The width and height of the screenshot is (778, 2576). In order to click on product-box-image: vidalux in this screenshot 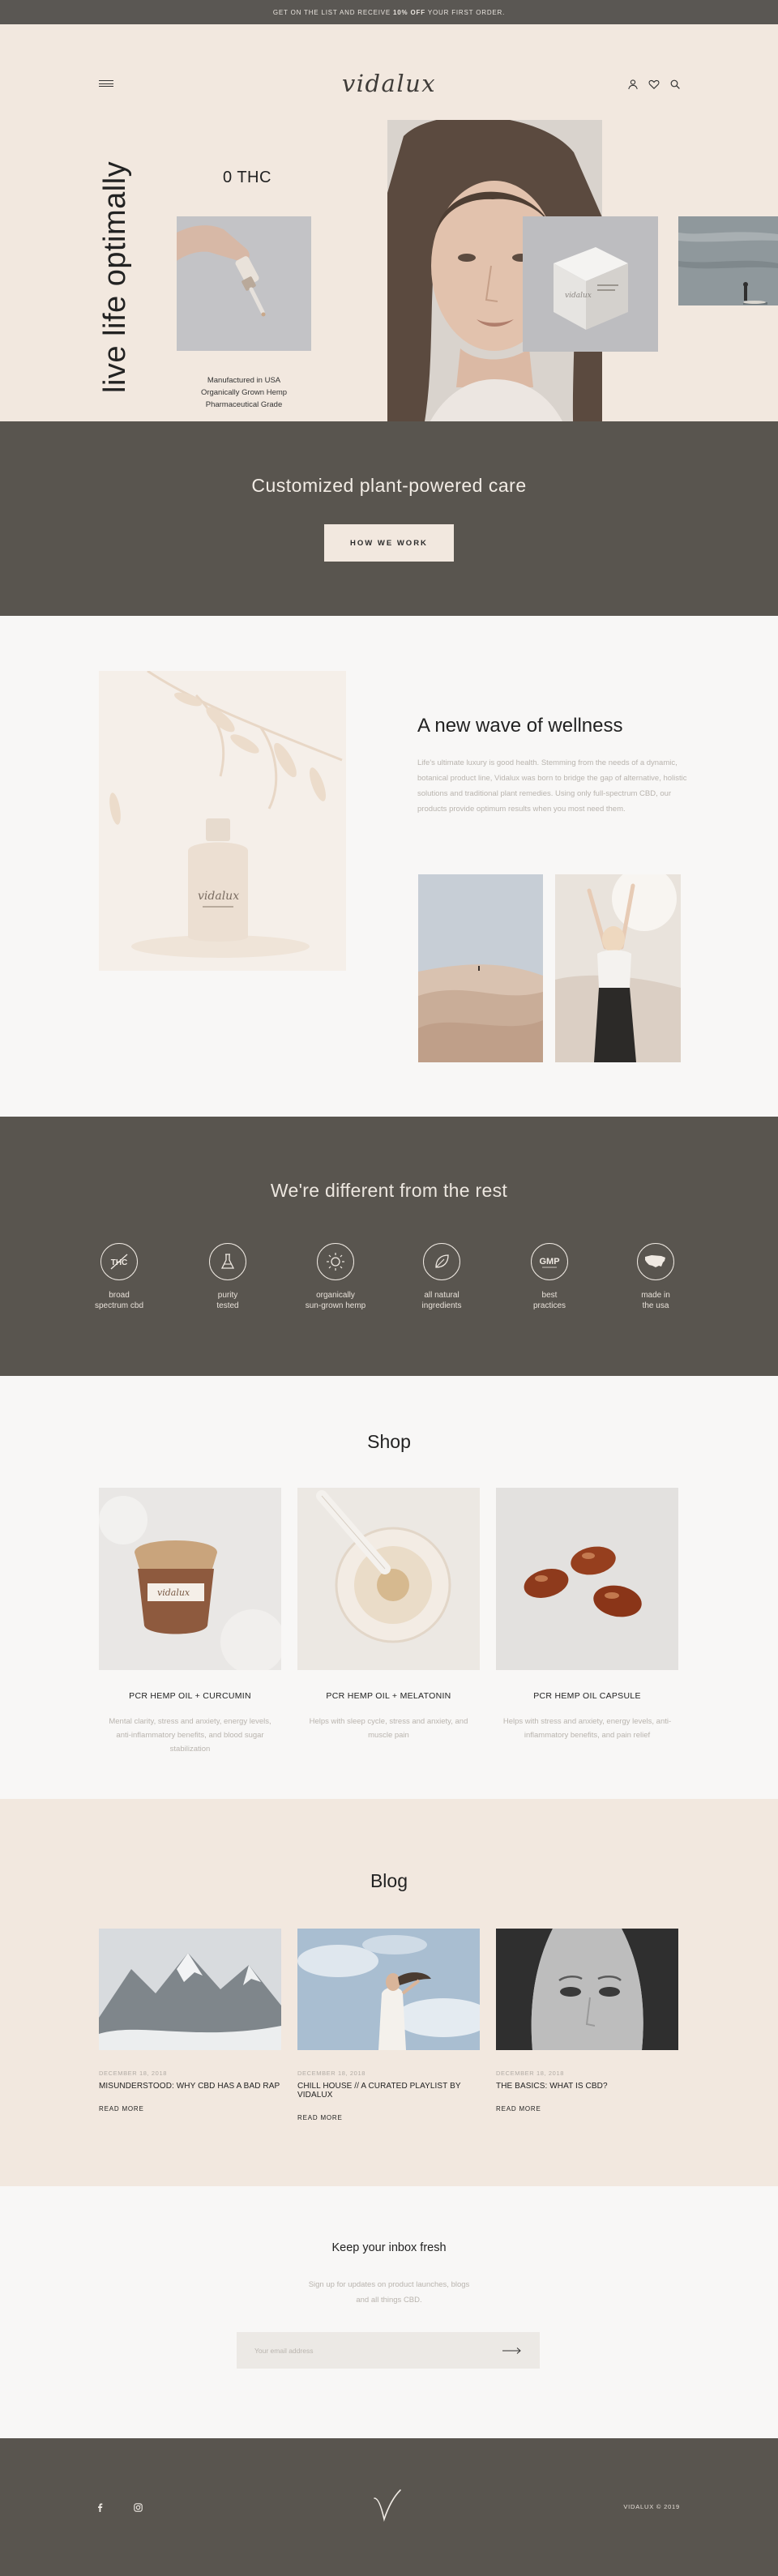, I will do `click(590, 284)`.